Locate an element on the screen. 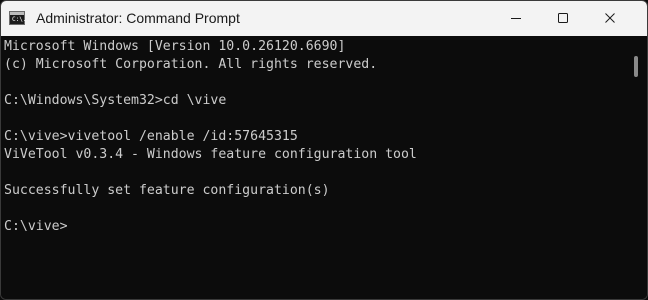  app-icon-glyph: C:\. is located at coordinates (19, 19).